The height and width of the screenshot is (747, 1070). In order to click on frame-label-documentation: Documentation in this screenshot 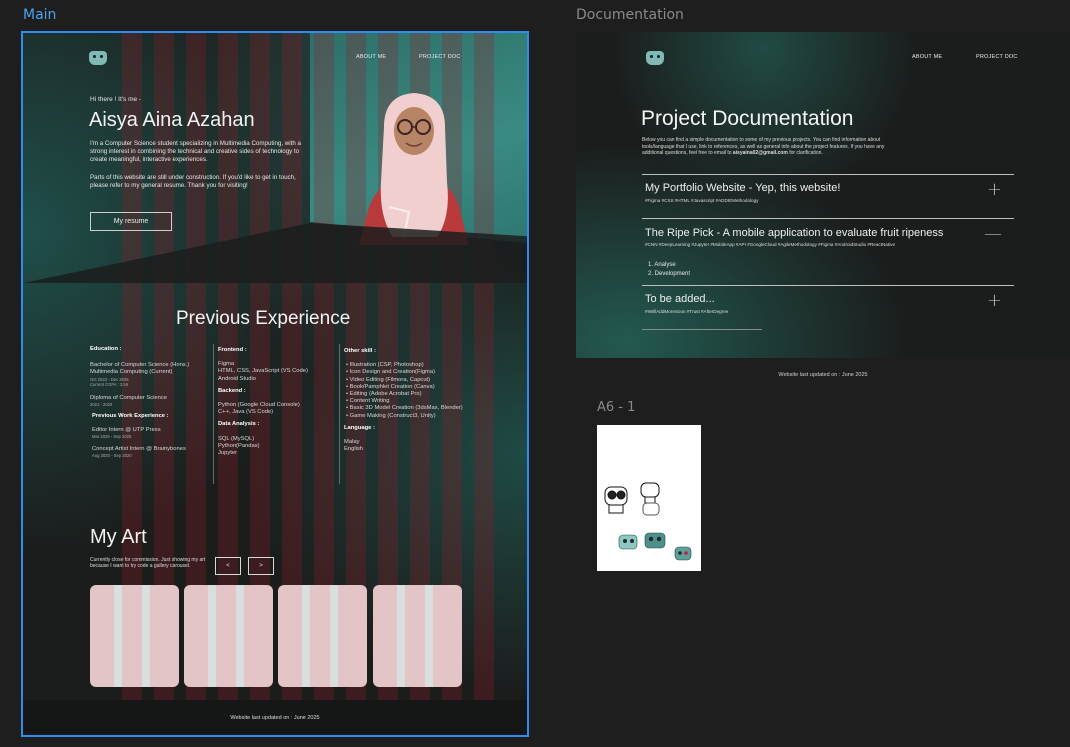, I will do `click(630, 15)`.